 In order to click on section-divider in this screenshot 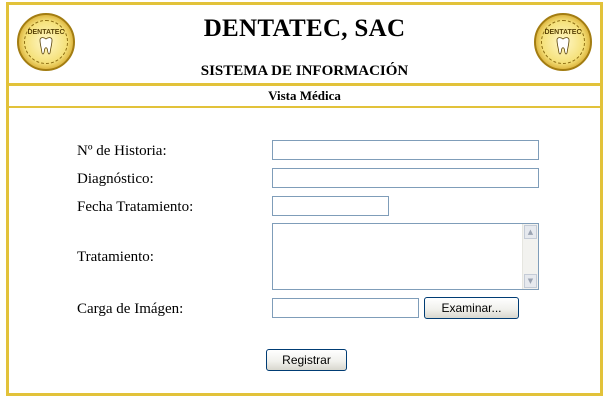, I will do `click(304, 107)`.